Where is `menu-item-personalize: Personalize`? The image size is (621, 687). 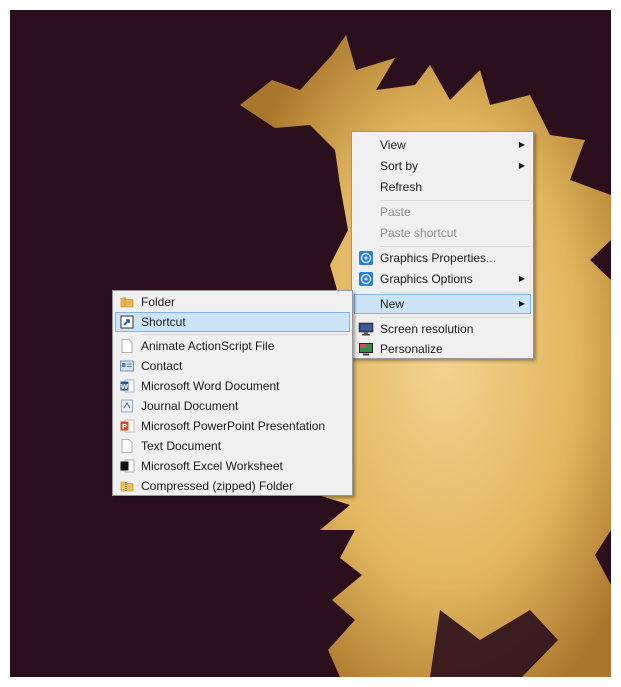
menu-item-personalize: Personalize is located at coordinates (442, 349).